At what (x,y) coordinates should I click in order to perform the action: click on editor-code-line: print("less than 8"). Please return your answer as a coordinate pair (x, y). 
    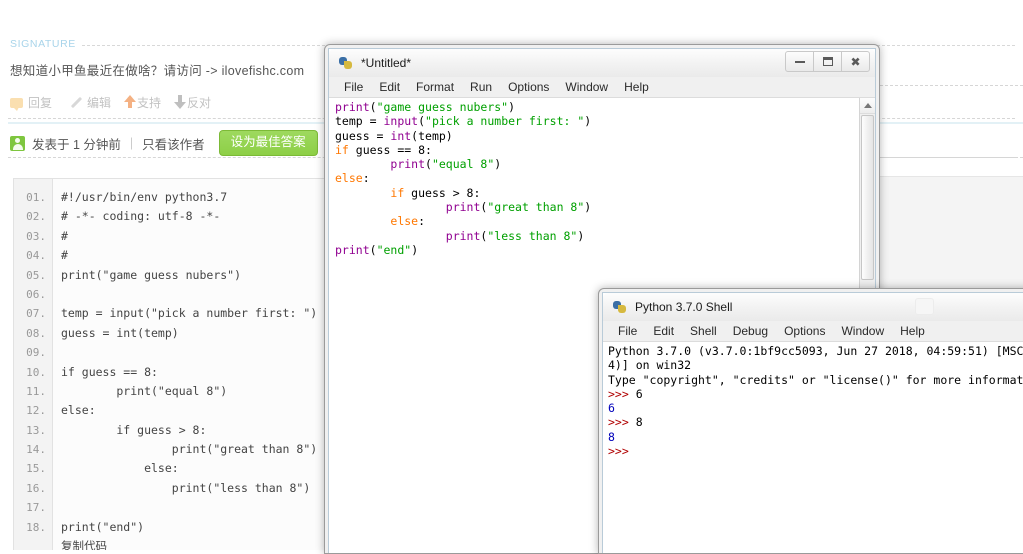
    Looking at the image, I should click on (515, 235).